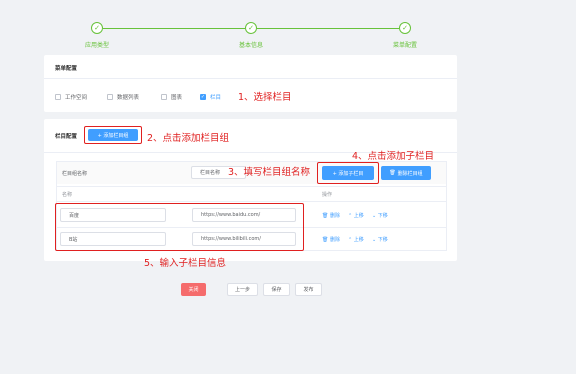 This screenshot has height=374, width=576. I want to click on annotation-4: 4、点击添加子栏目, so click(393, 156).